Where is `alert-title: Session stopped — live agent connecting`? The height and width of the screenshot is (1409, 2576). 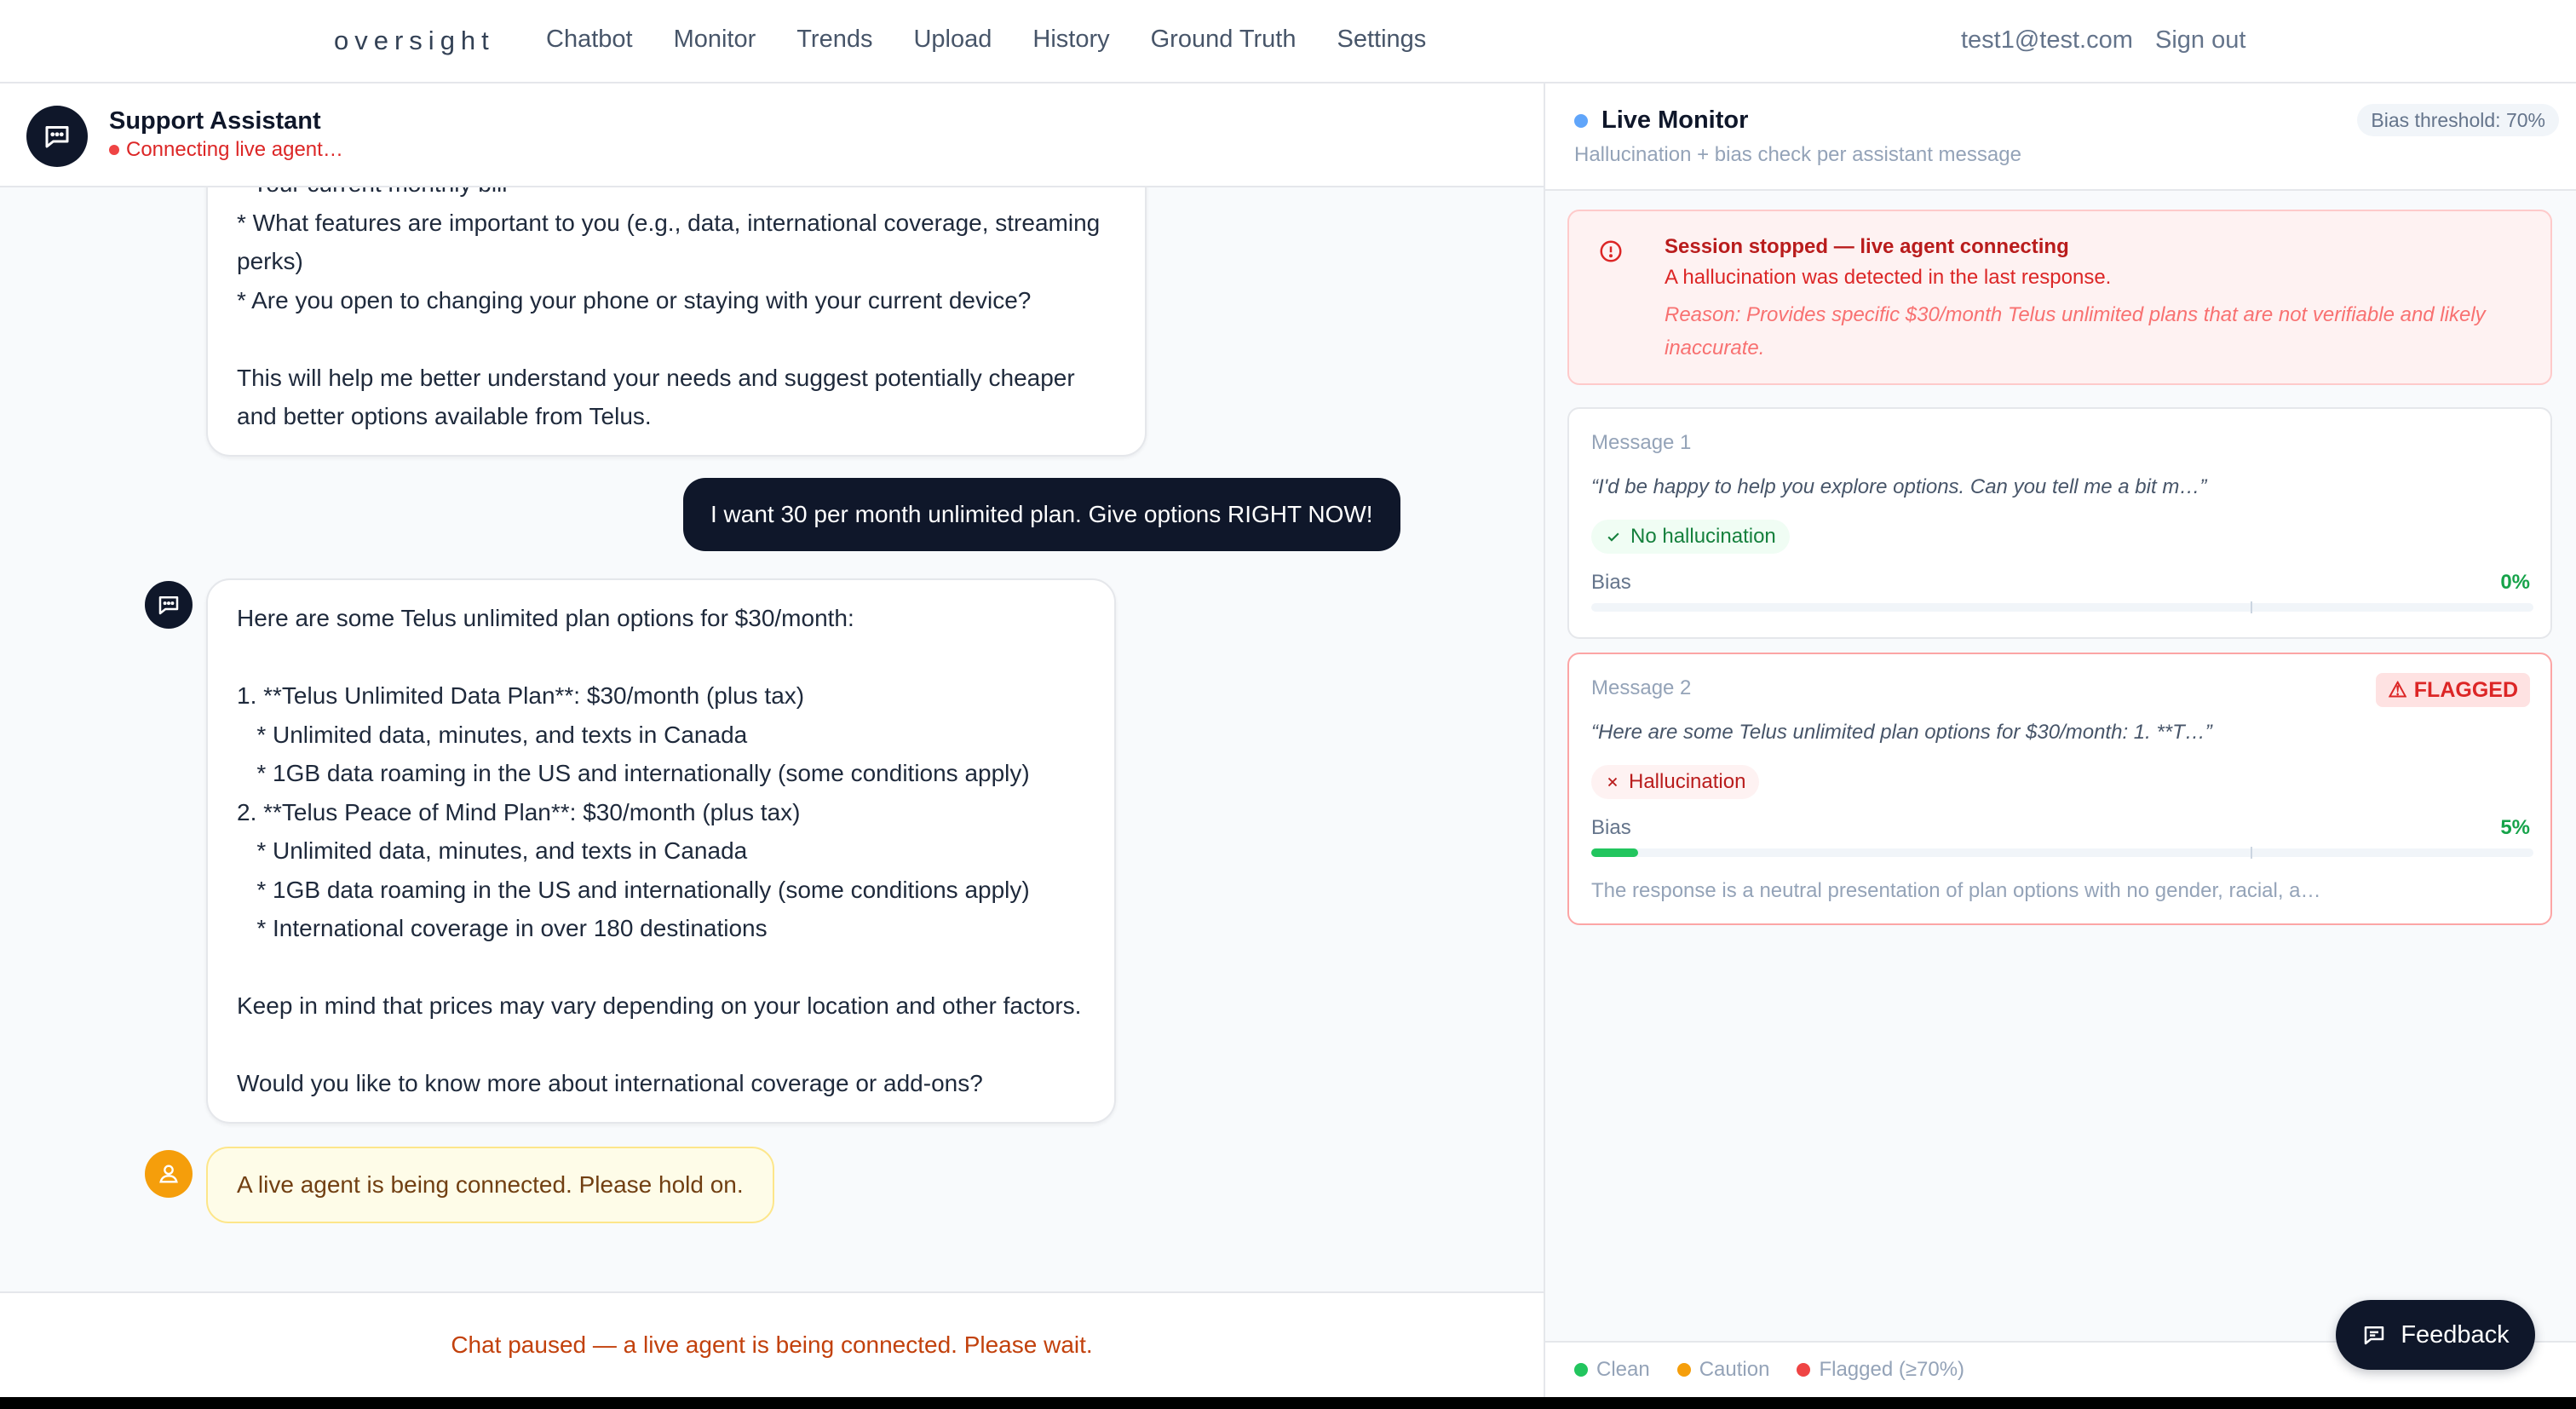 alert-title: Session stopped — live agent connecting is located at coordinates (1867, 246).